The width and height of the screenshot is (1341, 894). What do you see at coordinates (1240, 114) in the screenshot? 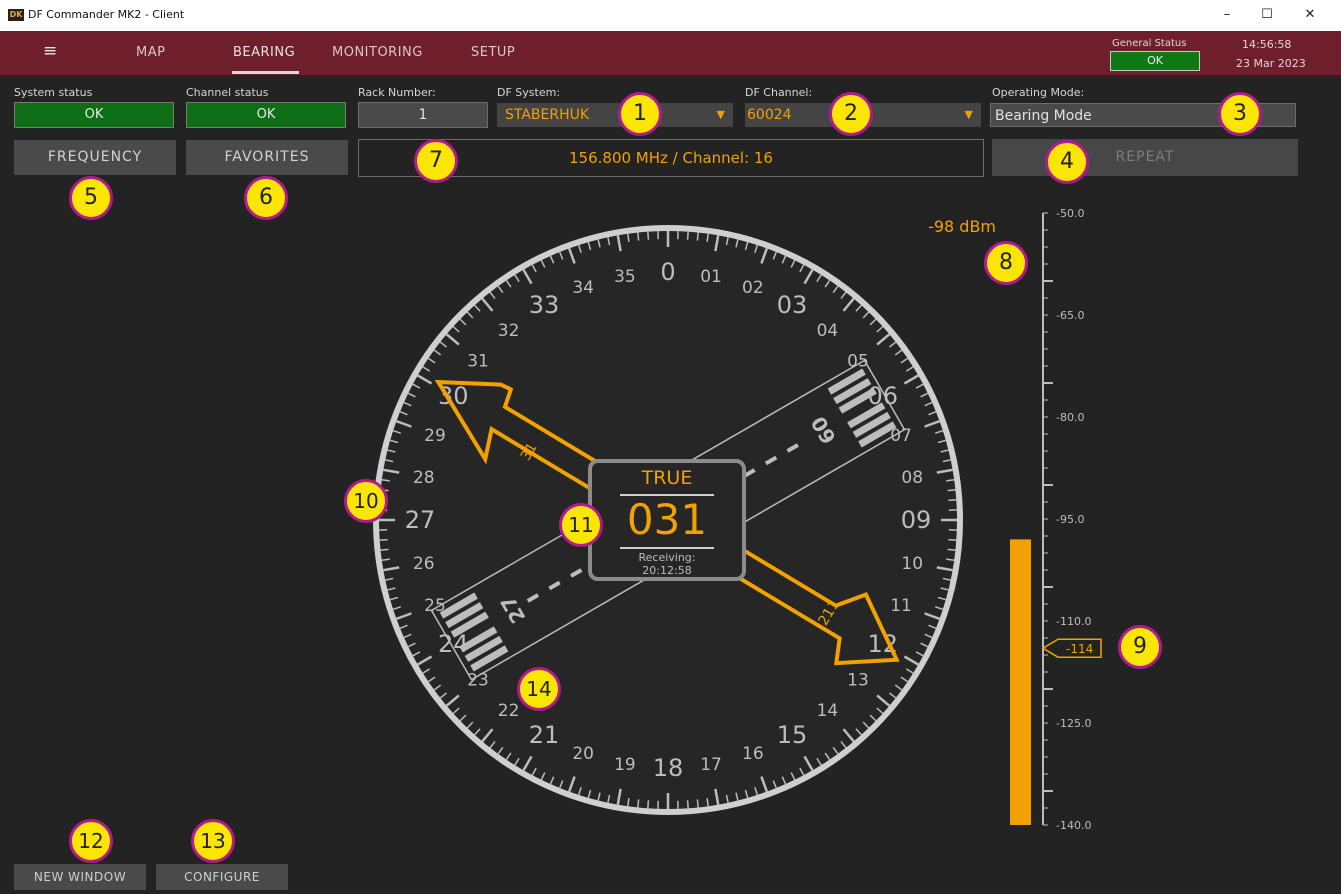
I see `callout-marker: 3` at bounding box center [1240, 114].